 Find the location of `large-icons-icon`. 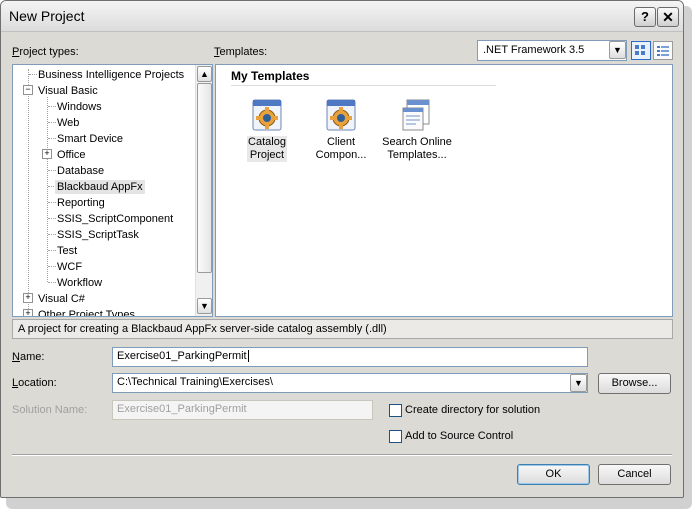

large-icons-icon is located at coordinates (640, 50).